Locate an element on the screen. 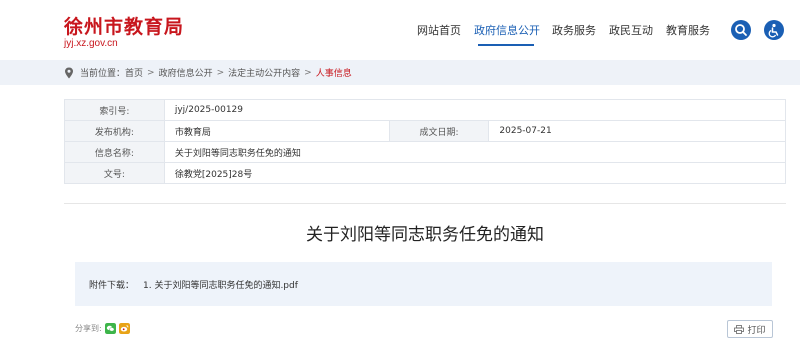 The height and width of the screenshot is (351, 800). nav-item-interaction: 政民互动 is located at coordinates (631, 30).